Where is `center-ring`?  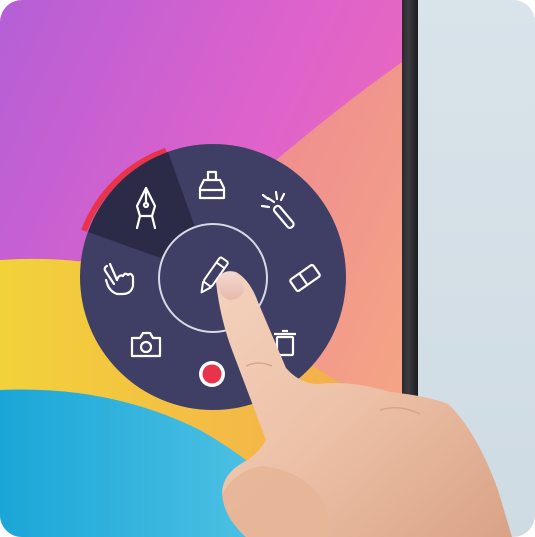
center-ring is located at coordinates (213, 278).